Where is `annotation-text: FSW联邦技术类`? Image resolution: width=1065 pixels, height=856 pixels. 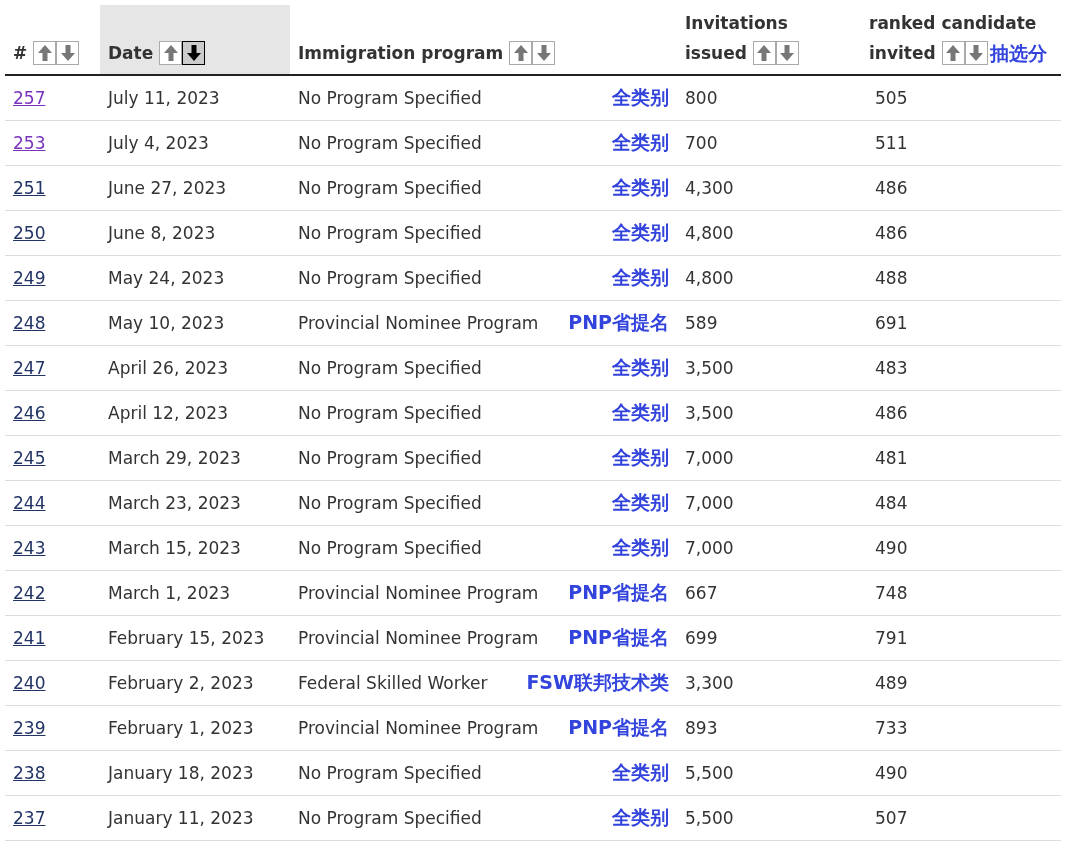
annotation-text: FSW联邦技术类 is located at coordinates (597, 682).